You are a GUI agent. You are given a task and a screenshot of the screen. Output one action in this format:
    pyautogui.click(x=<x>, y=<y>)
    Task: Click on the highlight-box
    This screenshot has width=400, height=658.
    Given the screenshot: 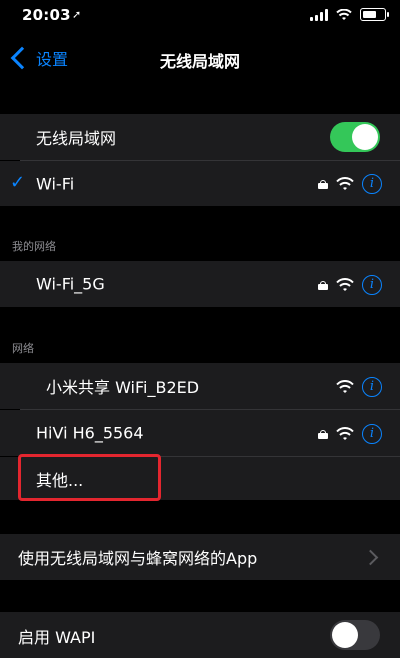 What is the action you would take?
    pyautogui.click(x=89, y=477)
    